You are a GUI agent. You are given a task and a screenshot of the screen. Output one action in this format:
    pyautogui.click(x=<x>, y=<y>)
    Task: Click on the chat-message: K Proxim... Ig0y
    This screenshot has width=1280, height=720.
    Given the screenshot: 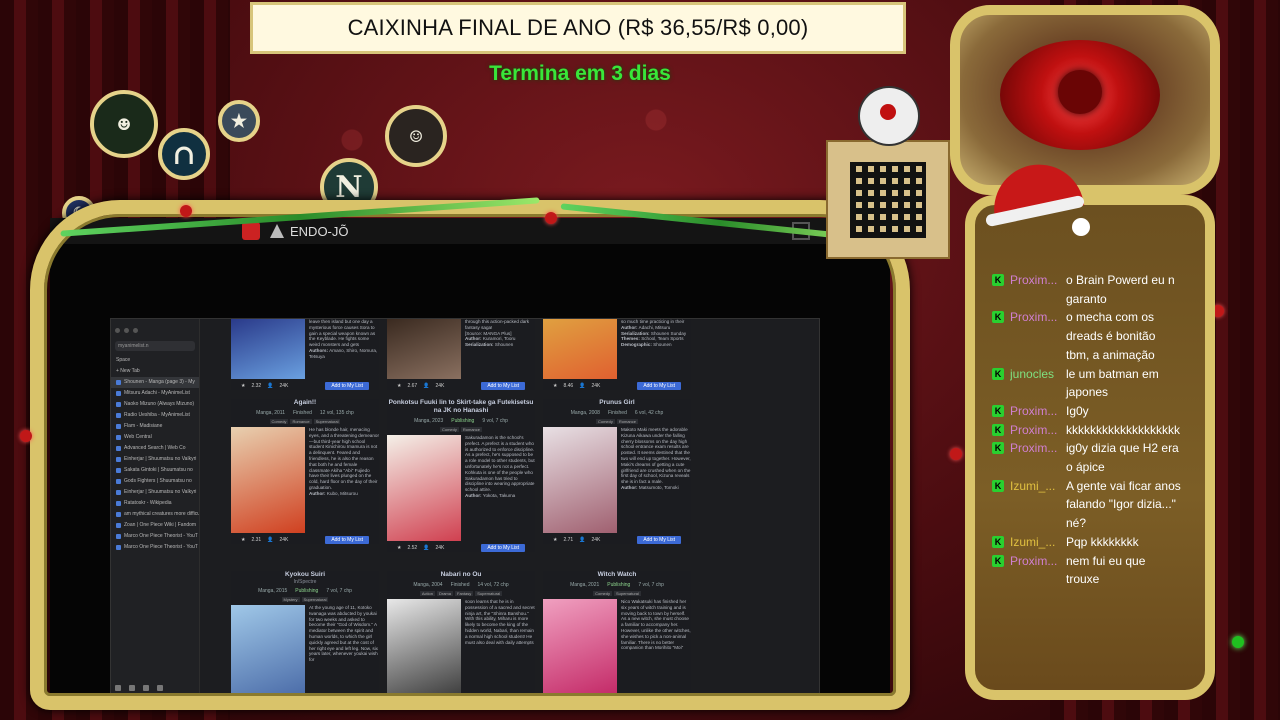 What is the action you would take?
    pyautogui.click(x=1088, y=411)
    